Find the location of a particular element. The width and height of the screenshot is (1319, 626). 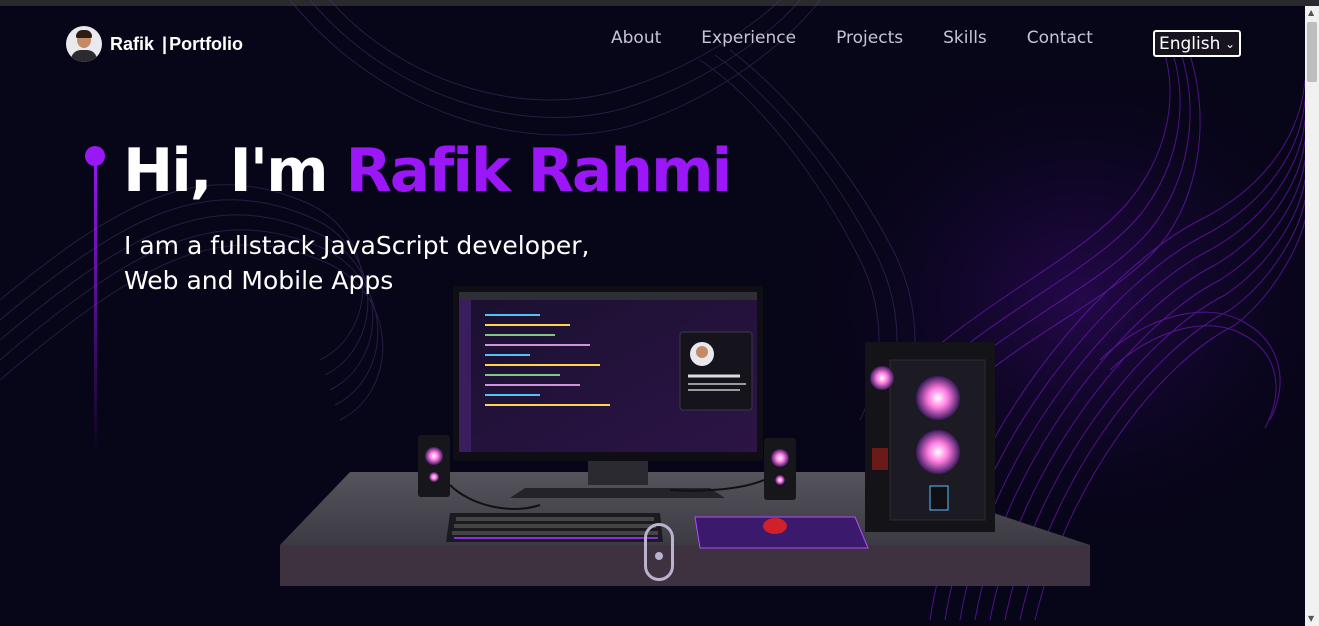

language-select: English ⌄ is located at coordinates (1197, 43).